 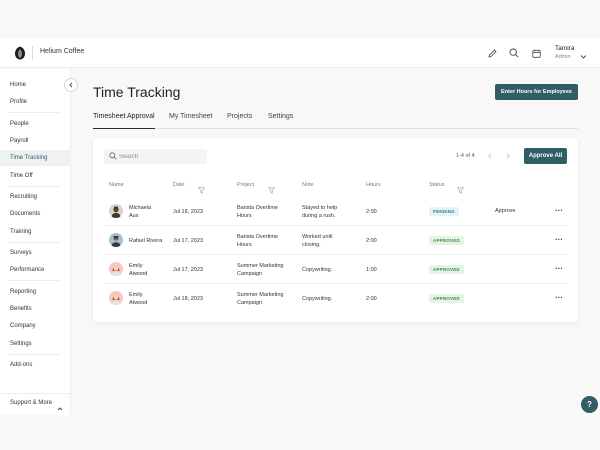 I want to click on sidebar-item-people: People, so click(x=35, y=124).